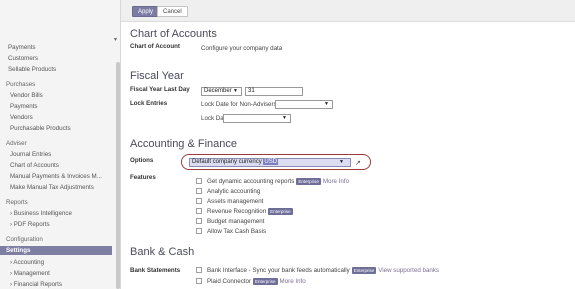 Image resolution: width=575 pixels, height=289 pixels. What do you see at coordinates (143, 177) in the screenshot?
I see `features-label: Features` at bounding box center [143, 177].